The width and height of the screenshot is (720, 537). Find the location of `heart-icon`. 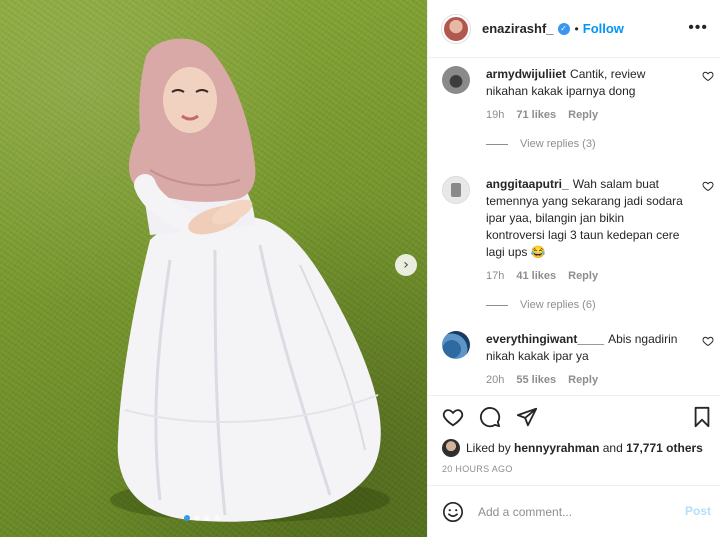

heart-icon is located at coordinates (453, 417).